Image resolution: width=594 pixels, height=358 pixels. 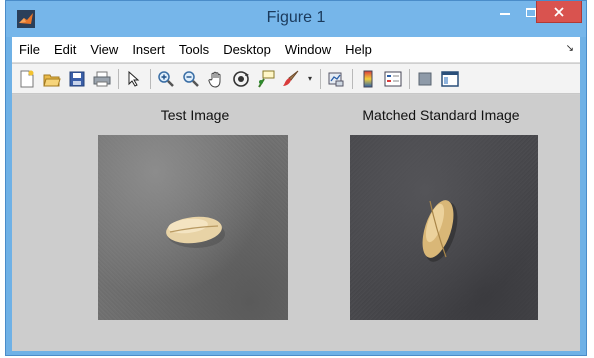 I want to click on zoom-in-icon, so click(x=166, y=79).